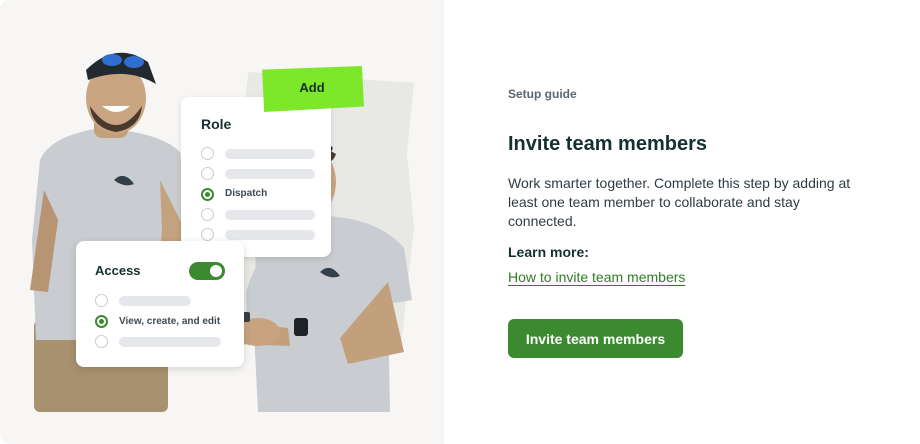 This screenshot has width=920, height=444. I want to click on access-option-selected-label: View, create, and edit, so click(170, 321).